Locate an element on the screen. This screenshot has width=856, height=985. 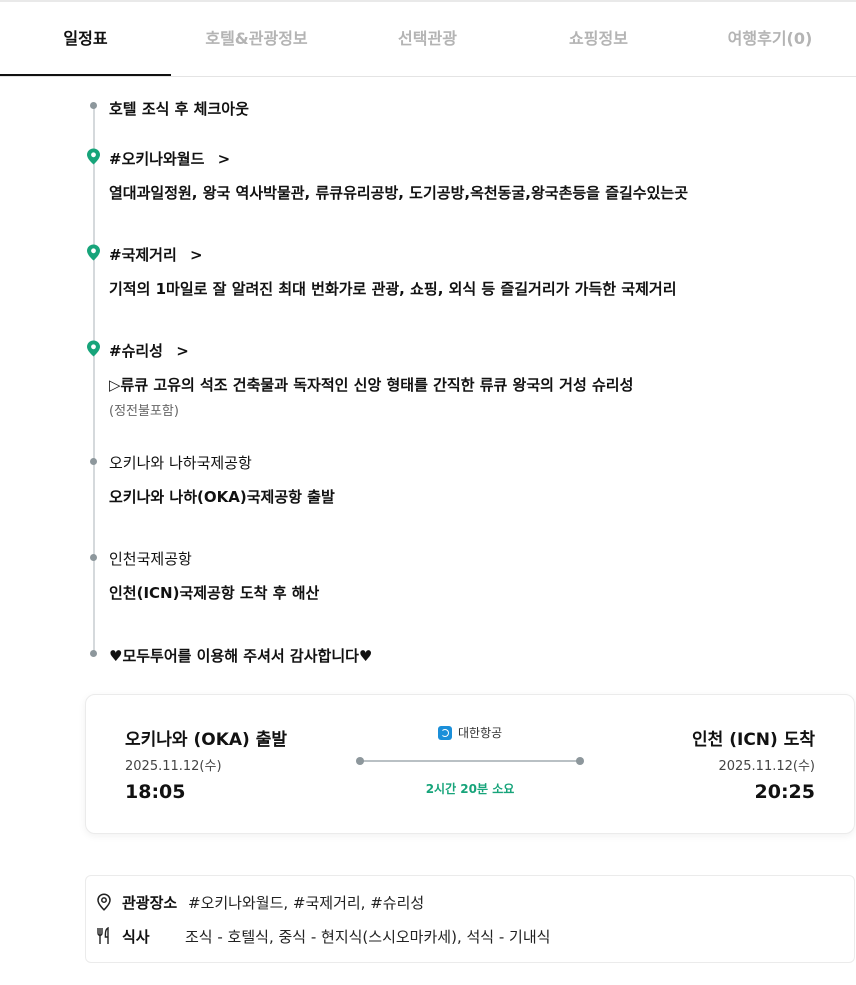
okinawa-world-link: #오키나와월드 > is located at coordinates (169, 158).